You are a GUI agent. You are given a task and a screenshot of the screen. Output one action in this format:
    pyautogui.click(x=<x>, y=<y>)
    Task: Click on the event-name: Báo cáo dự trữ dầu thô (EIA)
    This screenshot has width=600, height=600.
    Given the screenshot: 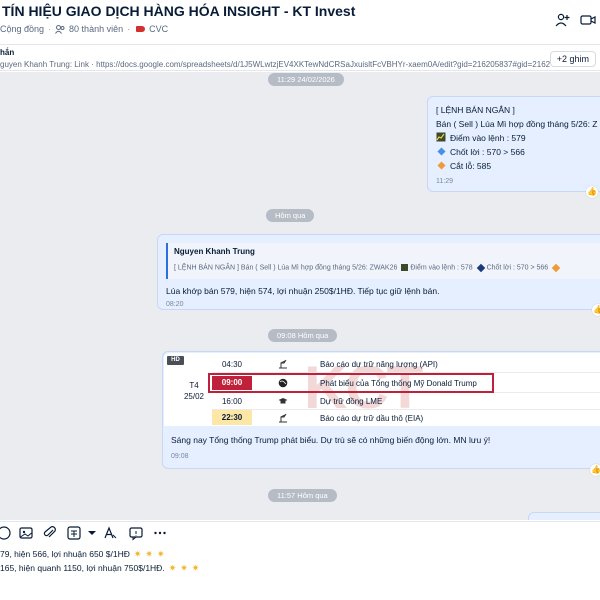 What is the action you would take?
    pyautogui.click(x=372, y=418)
    